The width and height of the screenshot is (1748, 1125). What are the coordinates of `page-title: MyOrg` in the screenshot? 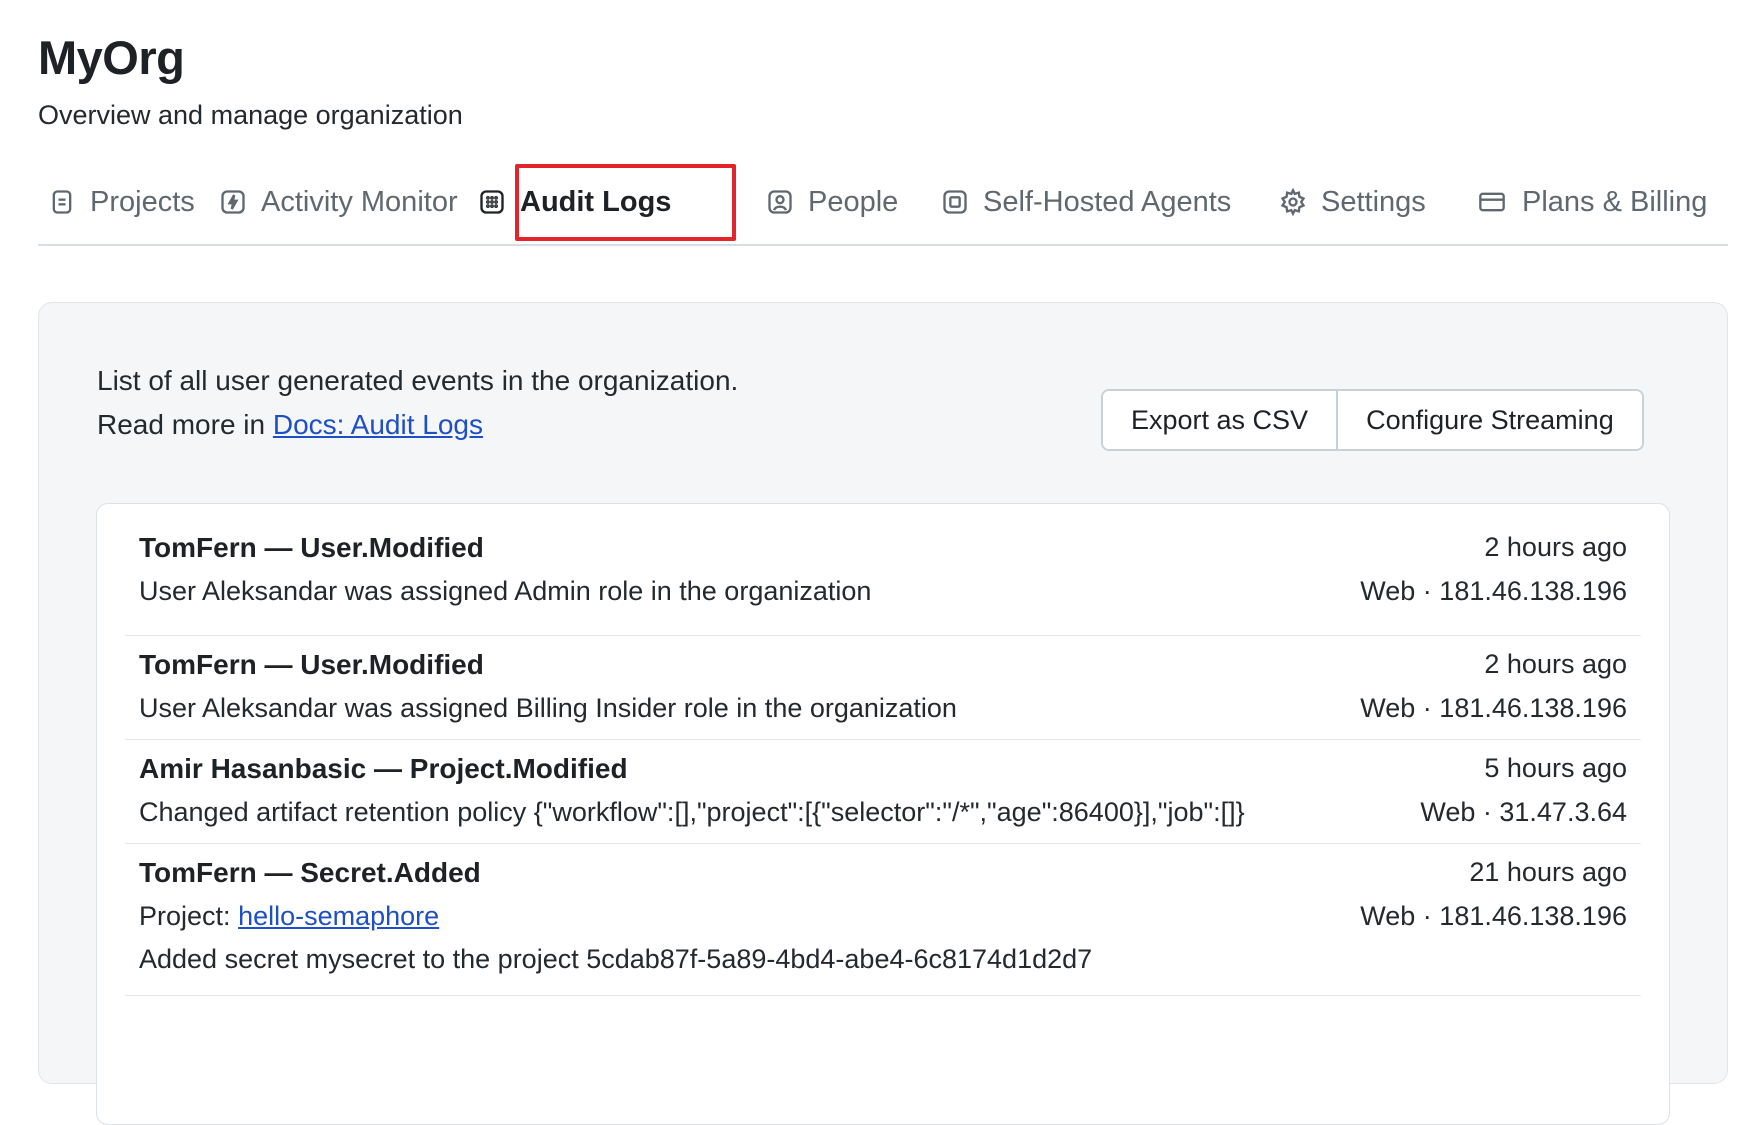 It's located at (111, 57).